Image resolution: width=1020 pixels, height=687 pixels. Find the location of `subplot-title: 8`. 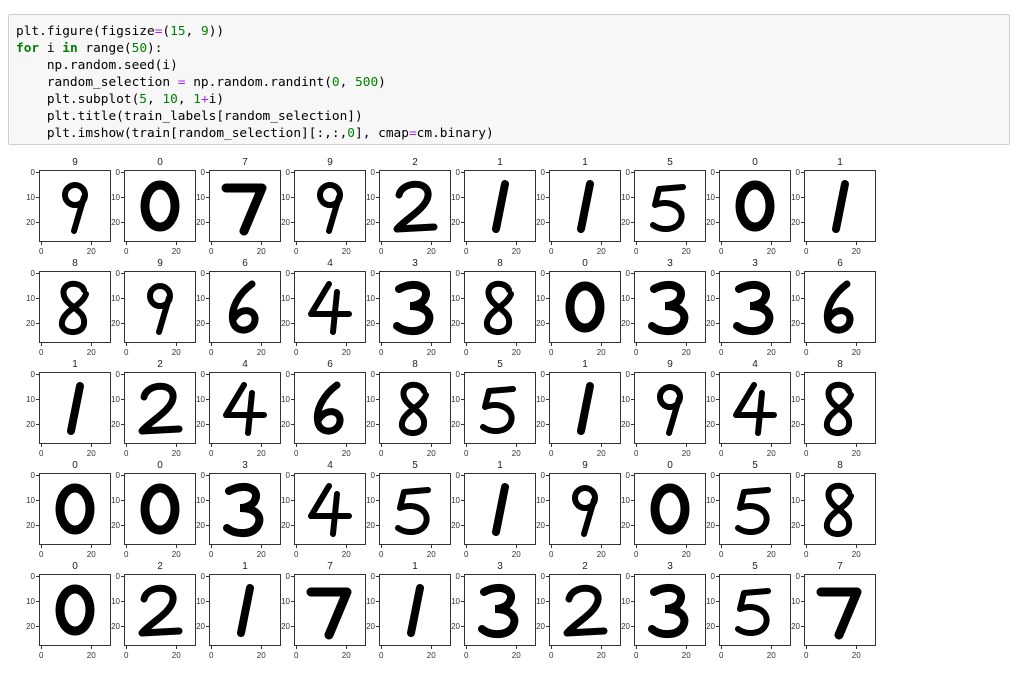

subplot-title: 8 is located at coordinates (840, 465).